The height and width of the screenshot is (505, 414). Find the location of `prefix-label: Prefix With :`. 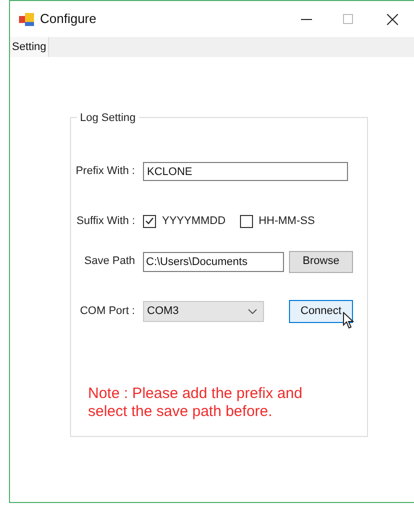

prefix-label: Prefix With : is located at coordinates (105, 172).